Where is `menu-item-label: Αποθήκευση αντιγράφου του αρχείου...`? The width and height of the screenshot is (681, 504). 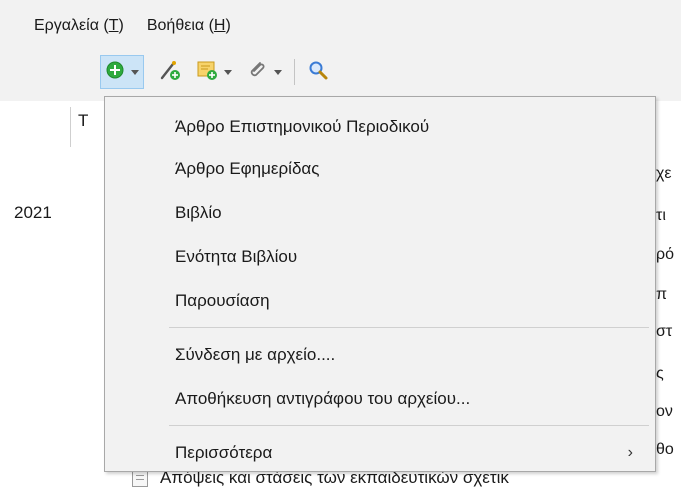
menu-item-label: Αποθήκευση αντιγράφου του αρχείου... is located at coordinates (323, 398).